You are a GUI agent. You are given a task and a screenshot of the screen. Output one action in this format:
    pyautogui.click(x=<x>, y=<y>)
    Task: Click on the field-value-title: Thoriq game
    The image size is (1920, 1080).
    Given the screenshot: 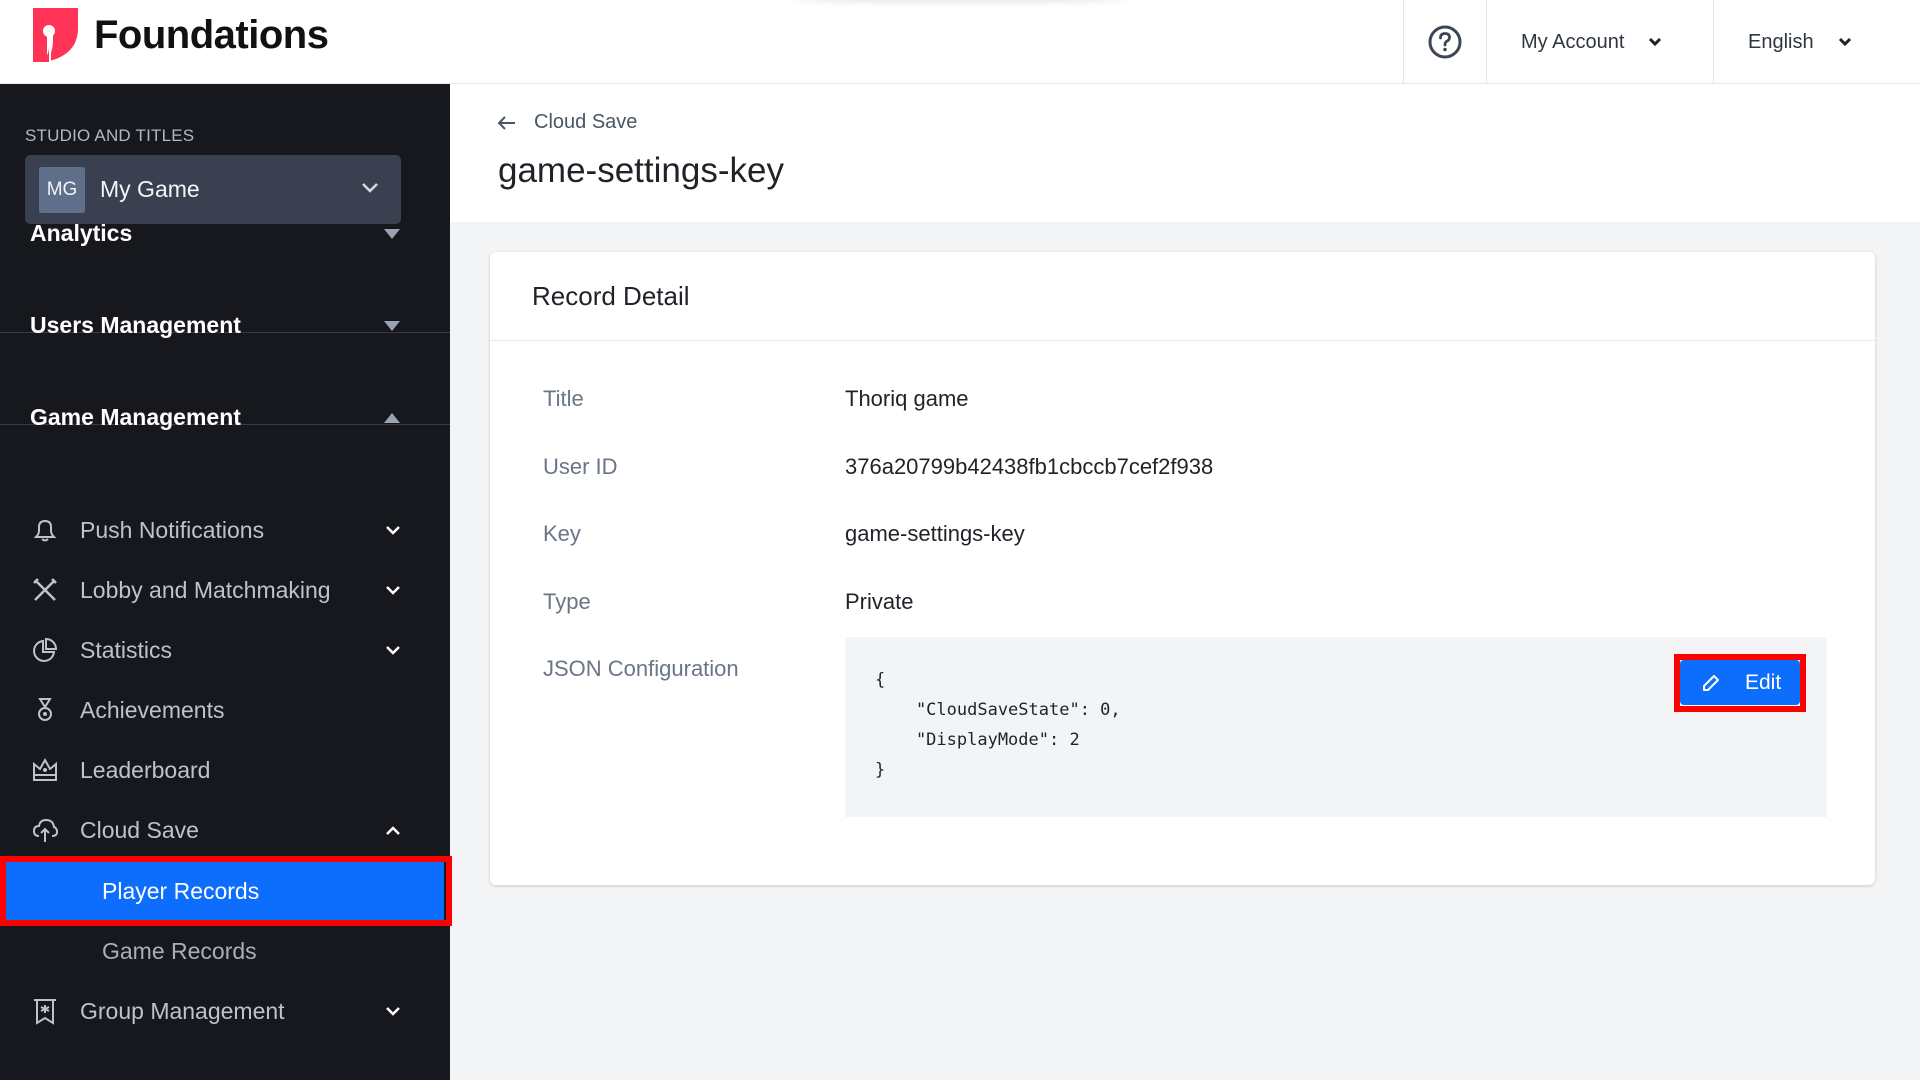 What is the action you would take?
    pyautogui.click(x=907, y=398)
    